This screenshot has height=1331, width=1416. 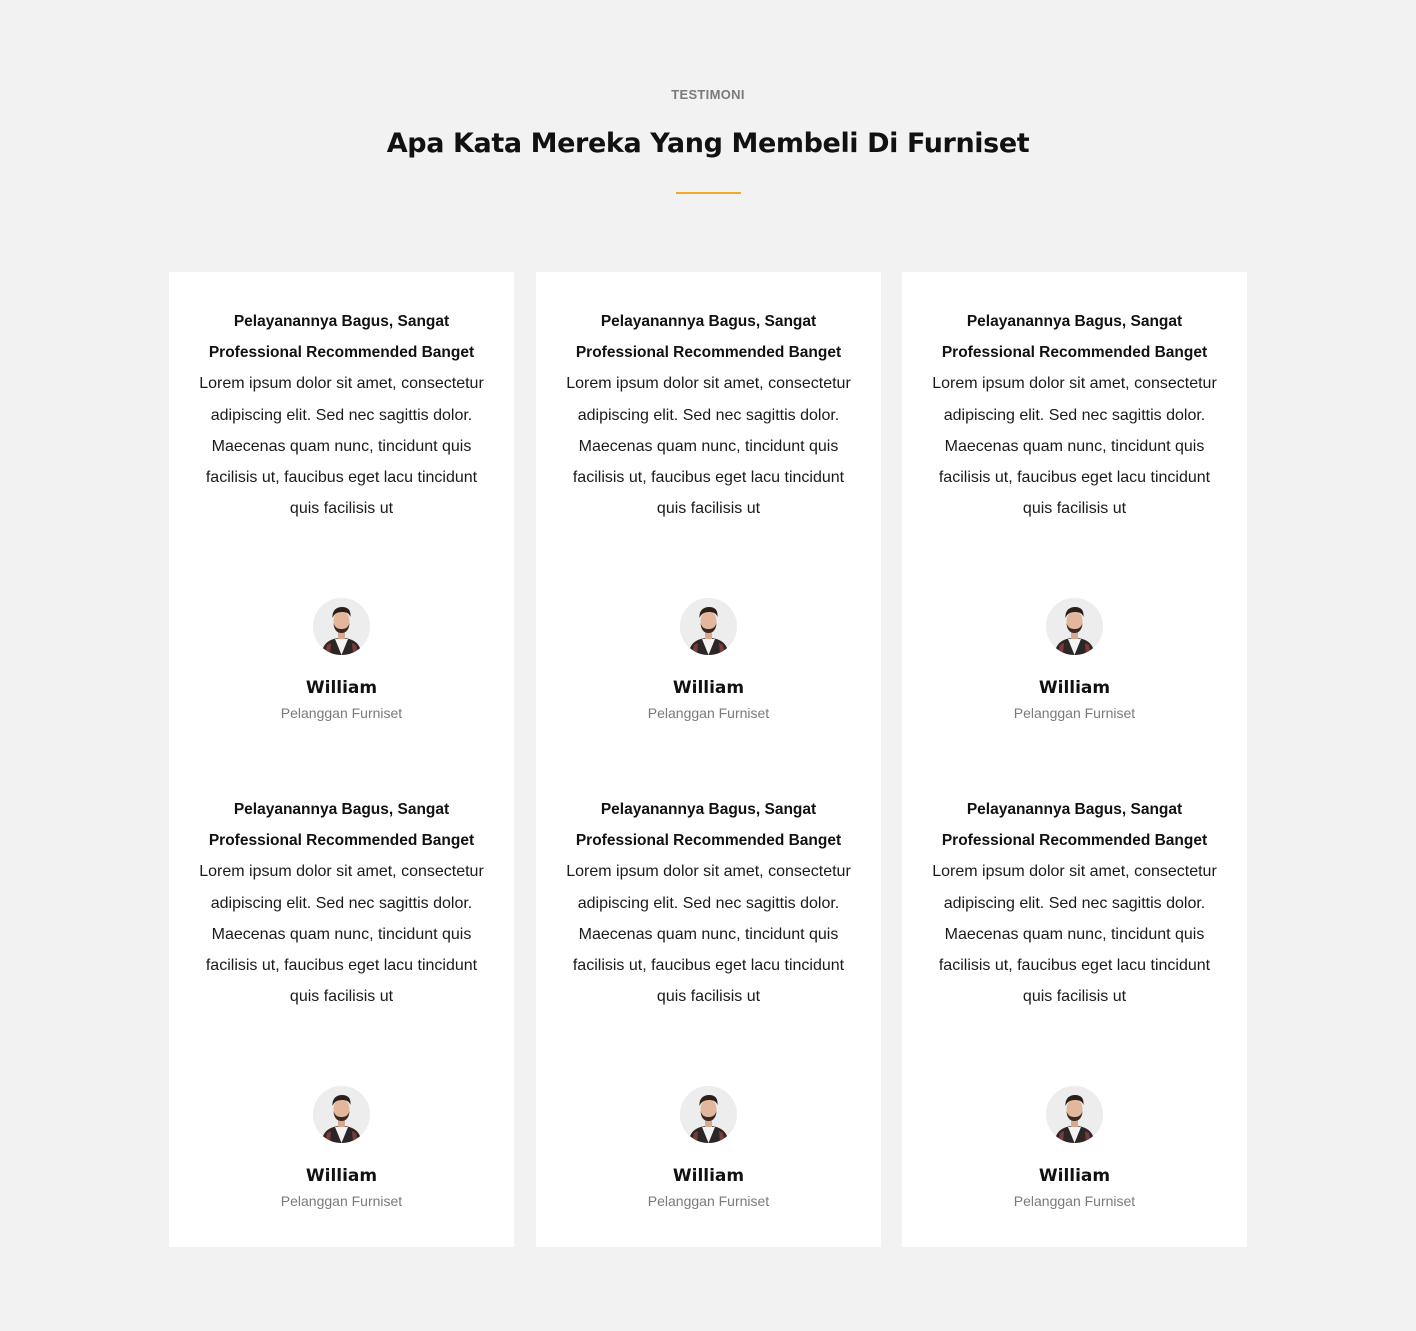 What do you see at coordinates (708, 193) in the screenshot?
I see `title-divider` at bounding box center [708, 193].